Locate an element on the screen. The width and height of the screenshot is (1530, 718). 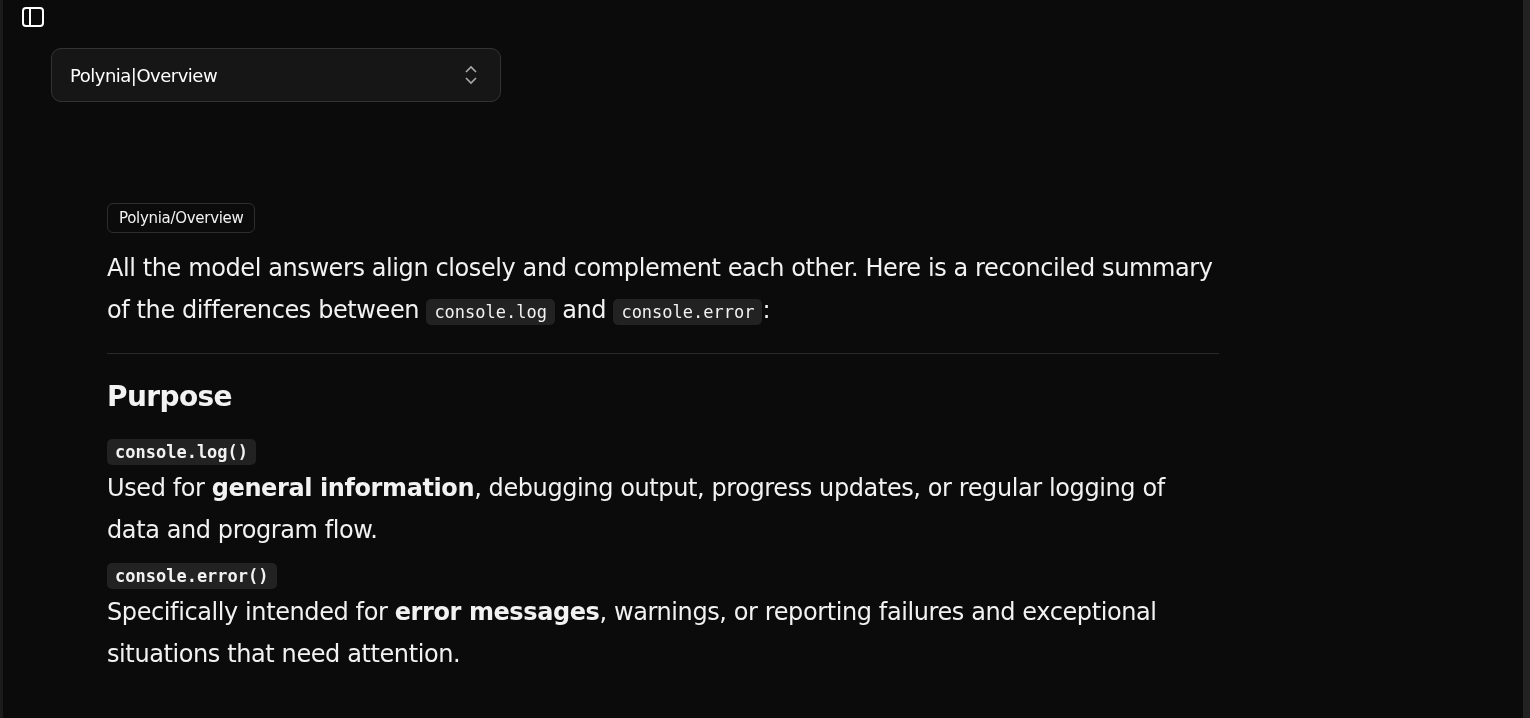
code-term: console.error() is located at coordinates (192, 576).